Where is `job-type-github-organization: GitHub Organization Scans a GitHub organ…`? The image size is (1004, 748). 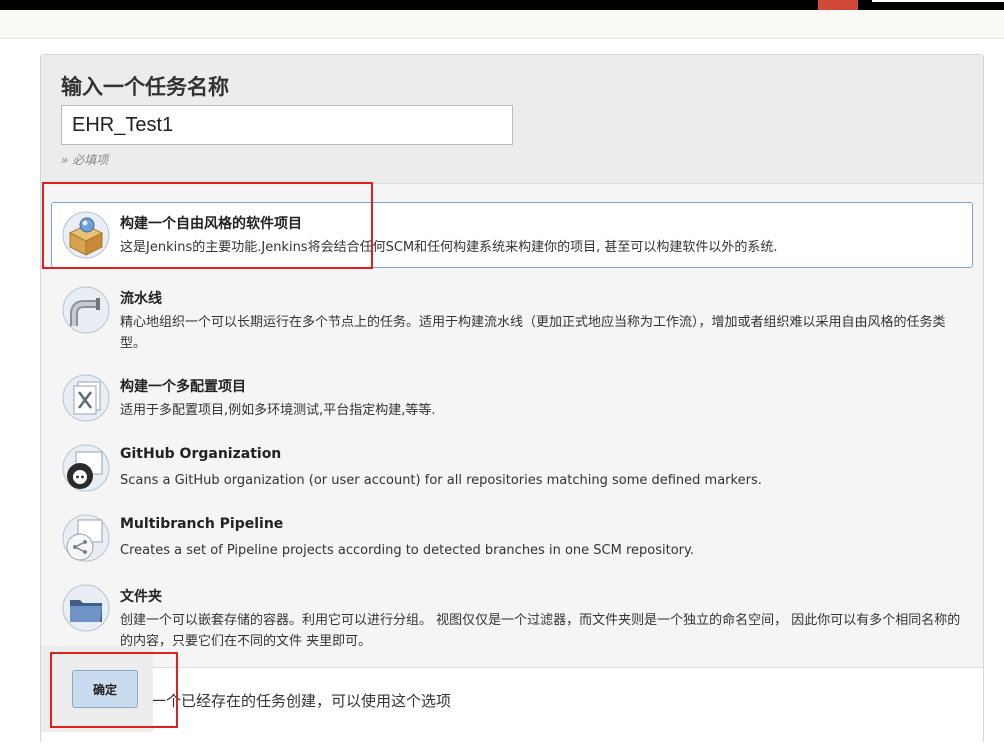 job-type-github-organization: GitHub Organization Scans a GitHub organ… is located at coordinates (512, 468).